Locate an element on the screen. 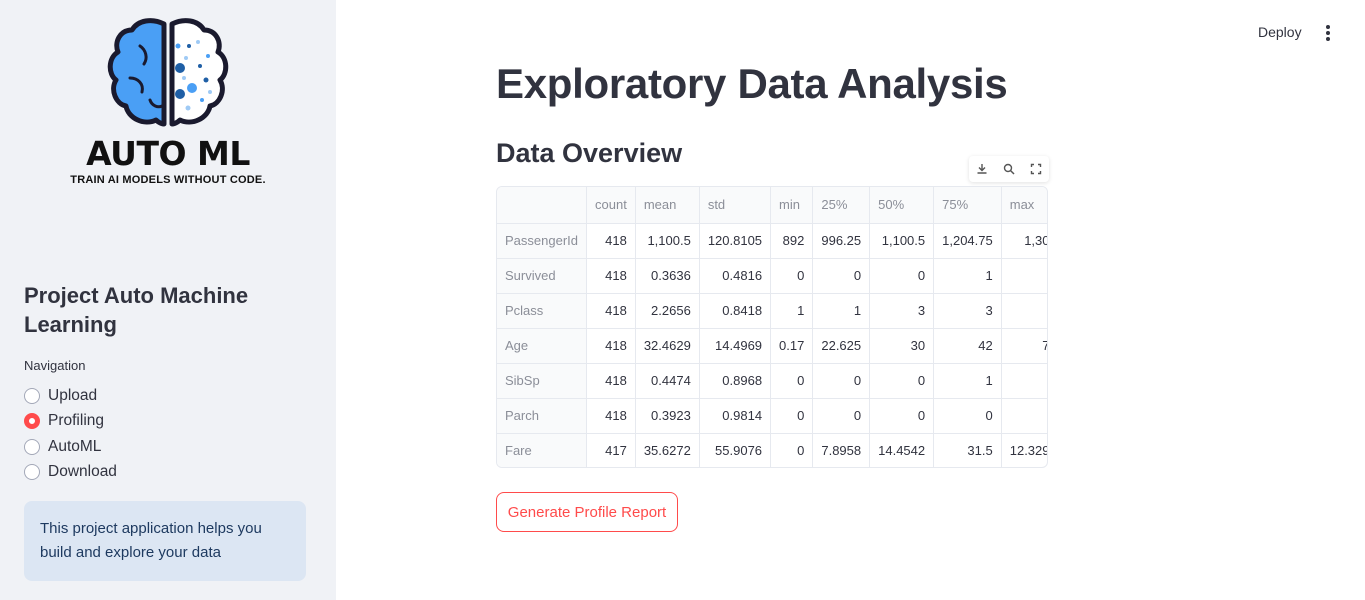 The width and height of the screenshot is (1365, 600). nav-option-label: AutoML is located at coordinates (75, 446).